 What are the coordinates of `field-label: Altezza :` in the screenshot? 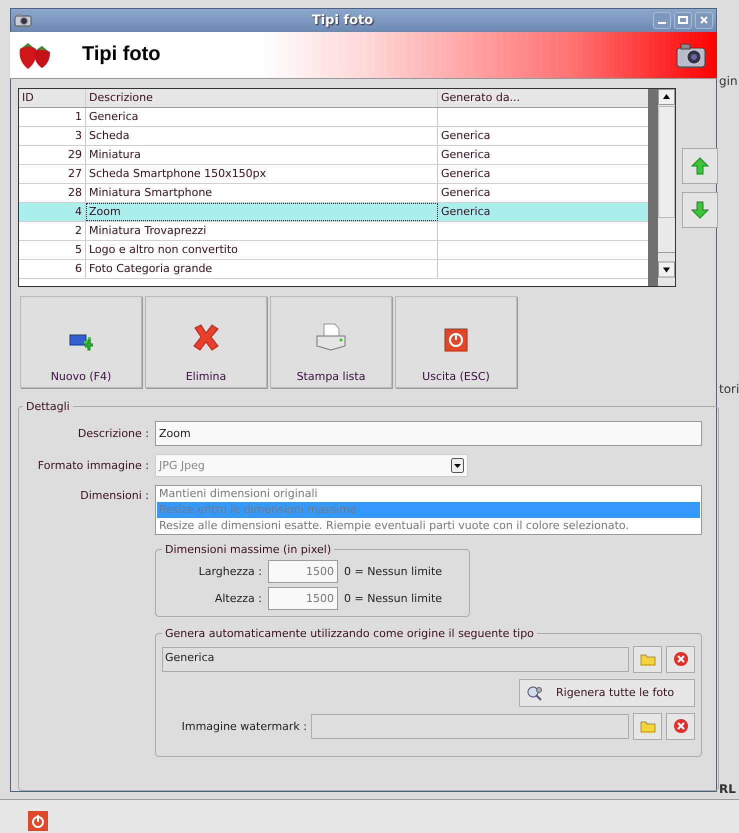 It's located at (238, 598).